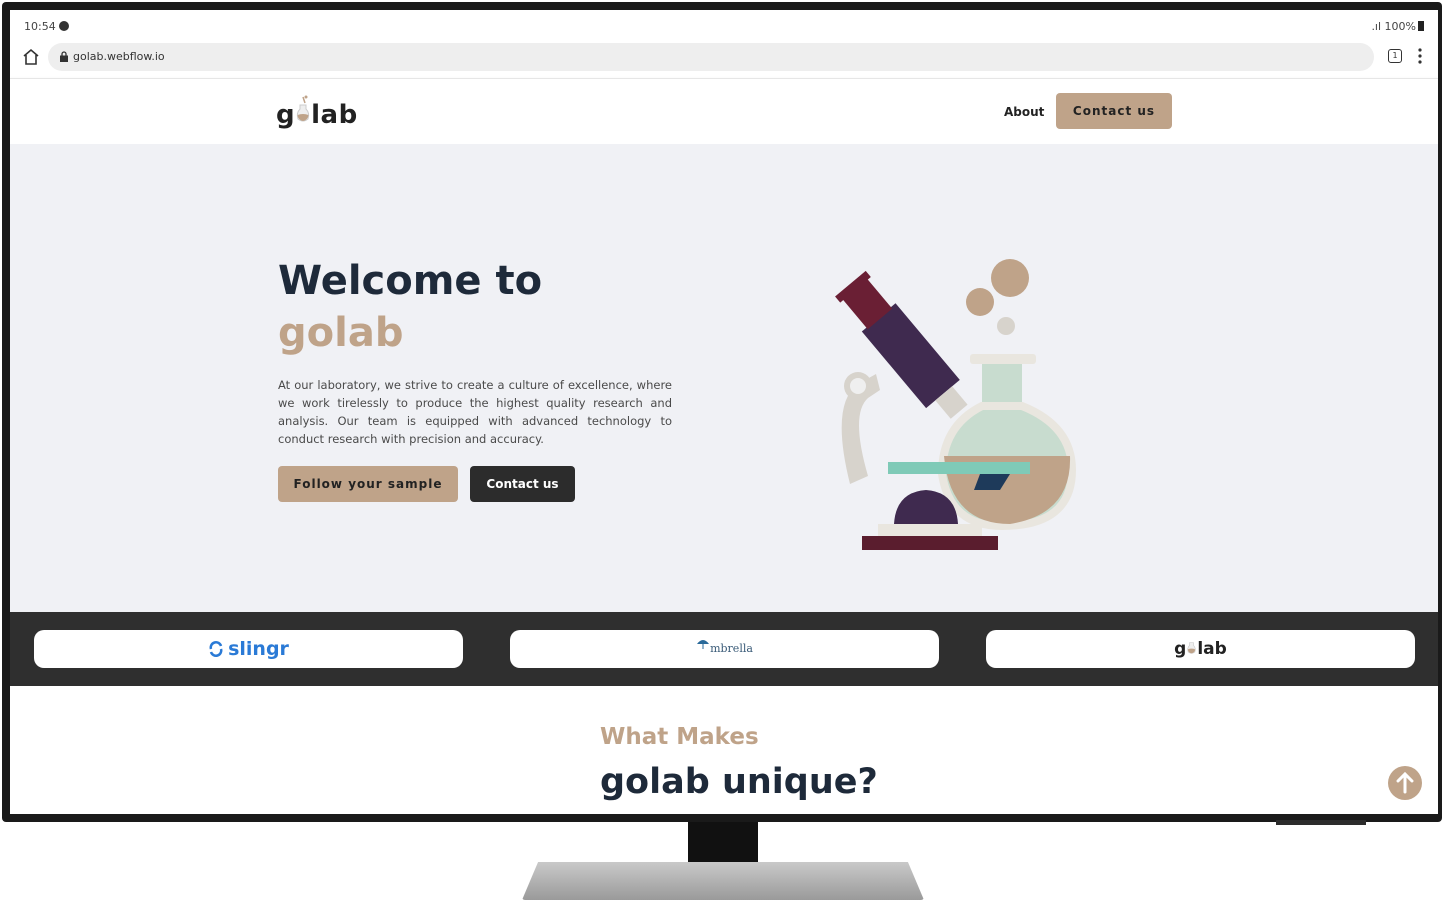  I want to click on tab-switcher-icon: 1, so click(1395, 56).